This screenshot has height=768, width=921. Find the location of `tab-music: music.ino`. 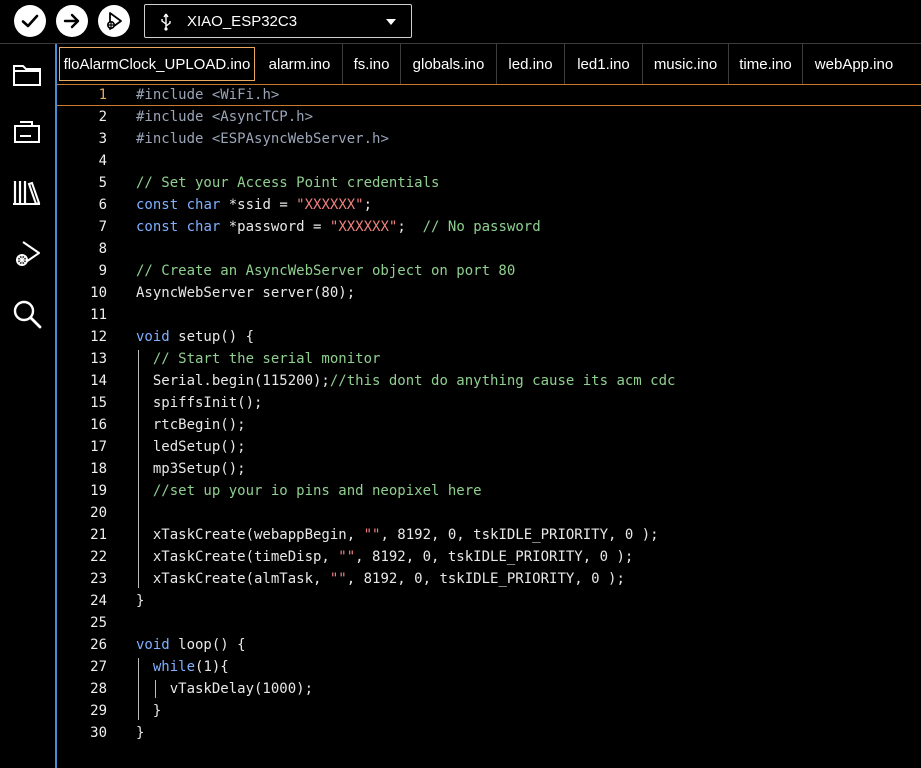

tab-music: music.ino is located at coordinates (686, 64).